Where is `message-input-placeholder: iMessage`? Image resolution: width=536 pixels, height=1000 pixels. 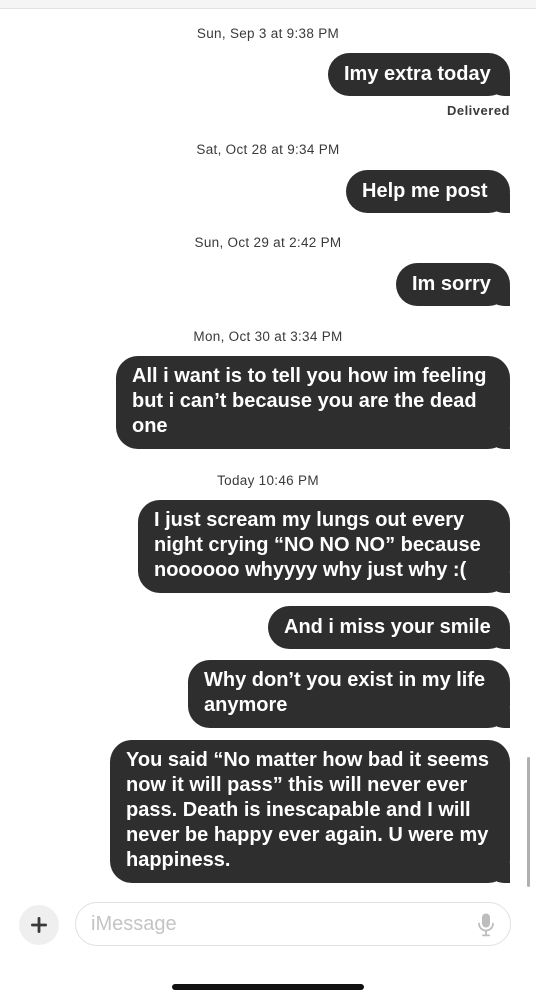
message-input-placeholder: iMessage is located at coordinates (134, 924).